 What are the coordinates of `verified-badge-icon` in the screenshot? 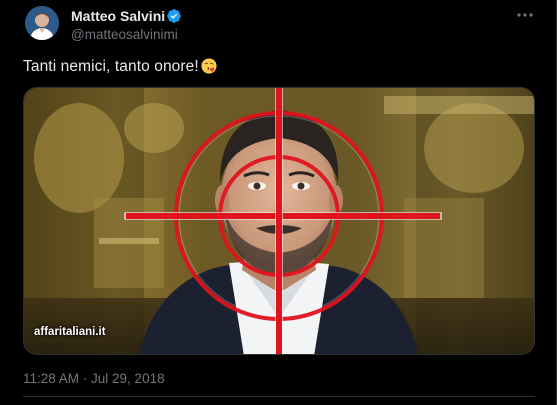 It's located at (174, 16).